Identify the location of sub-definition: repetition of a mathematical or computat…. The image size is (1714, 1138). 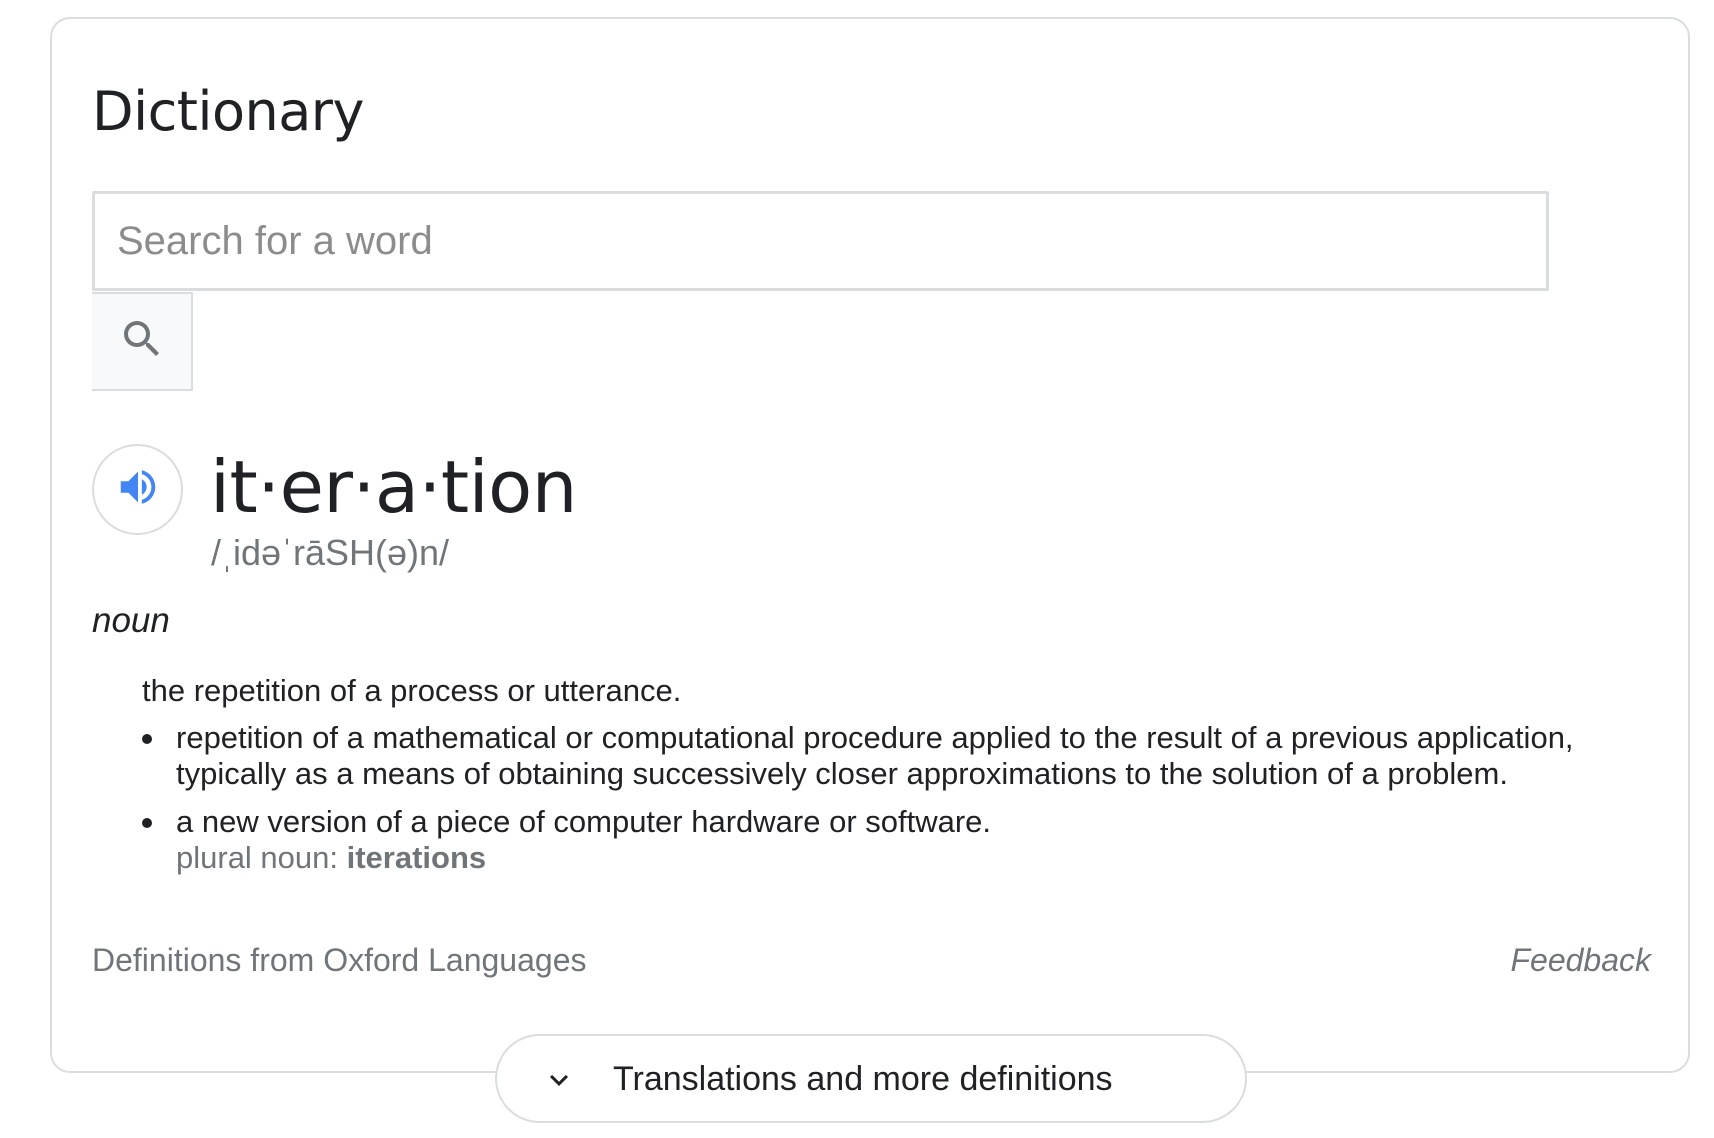
(902, 756).